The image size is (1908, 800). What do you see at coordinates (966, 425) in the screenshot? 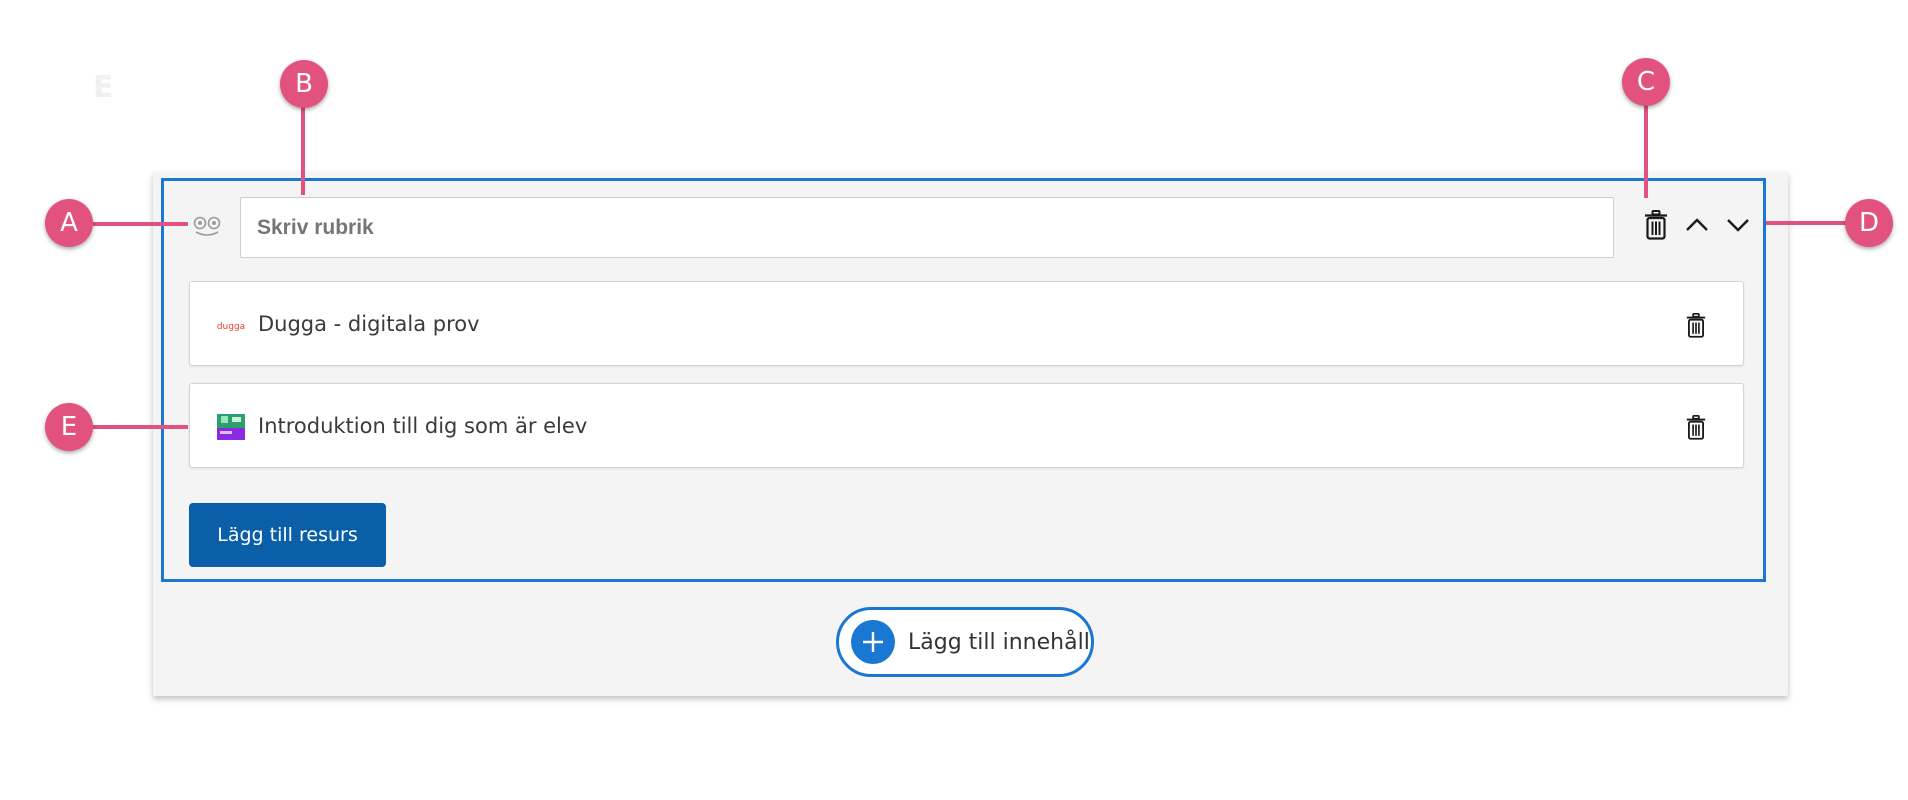
I see `resource-item-introduktion: Introduktion till dig som är elev` at bounding box center [966, 425].